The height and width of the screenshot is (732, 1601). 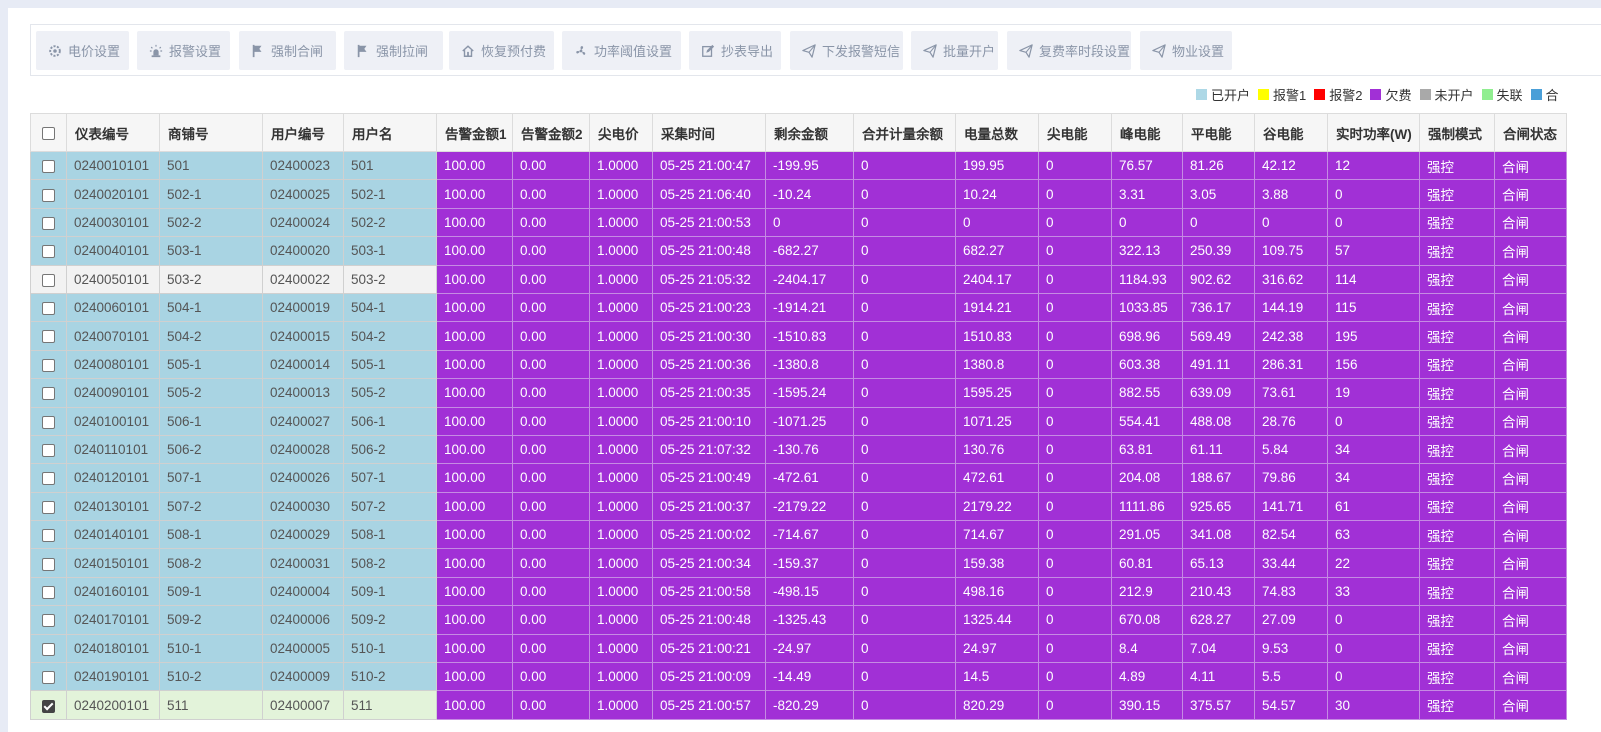 I want to click on table-cell: 100.00, so click(x=474, y=648).